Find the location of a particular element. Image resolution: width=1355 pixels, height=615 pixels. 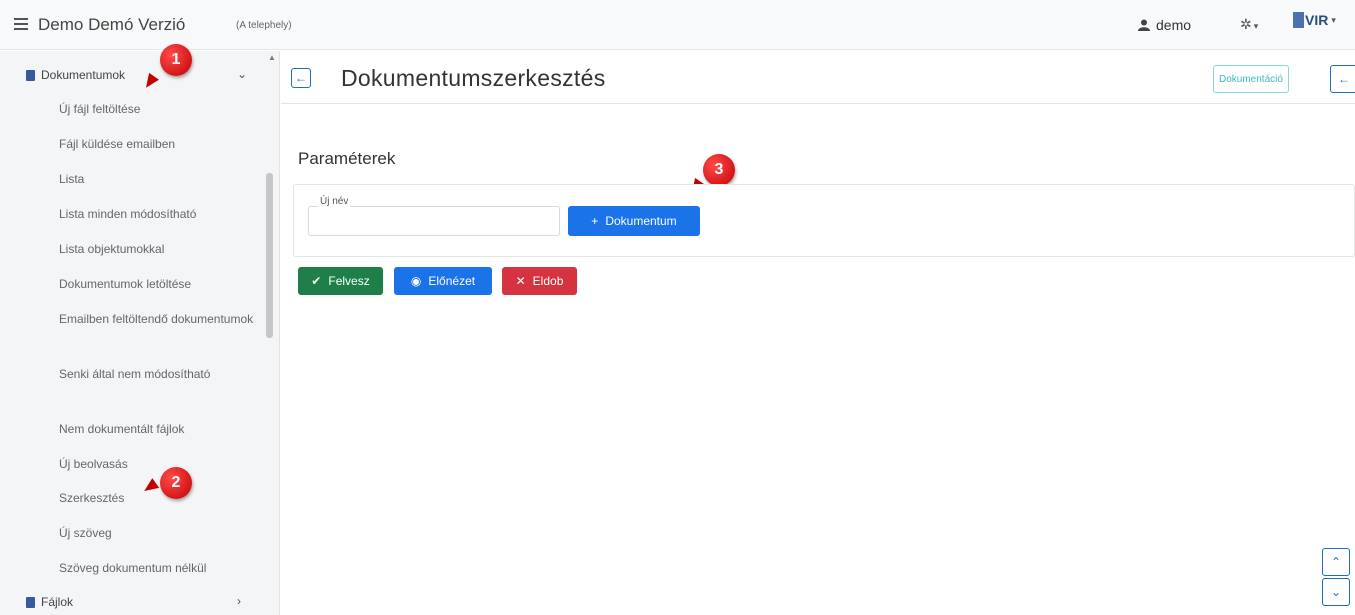

back-button: ← is located at coordinates (301, 78).